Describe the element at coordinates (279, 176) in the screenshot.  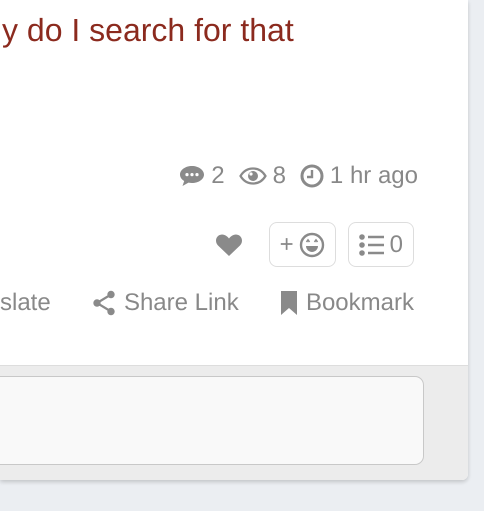
I see `views-count: 8` at that location.